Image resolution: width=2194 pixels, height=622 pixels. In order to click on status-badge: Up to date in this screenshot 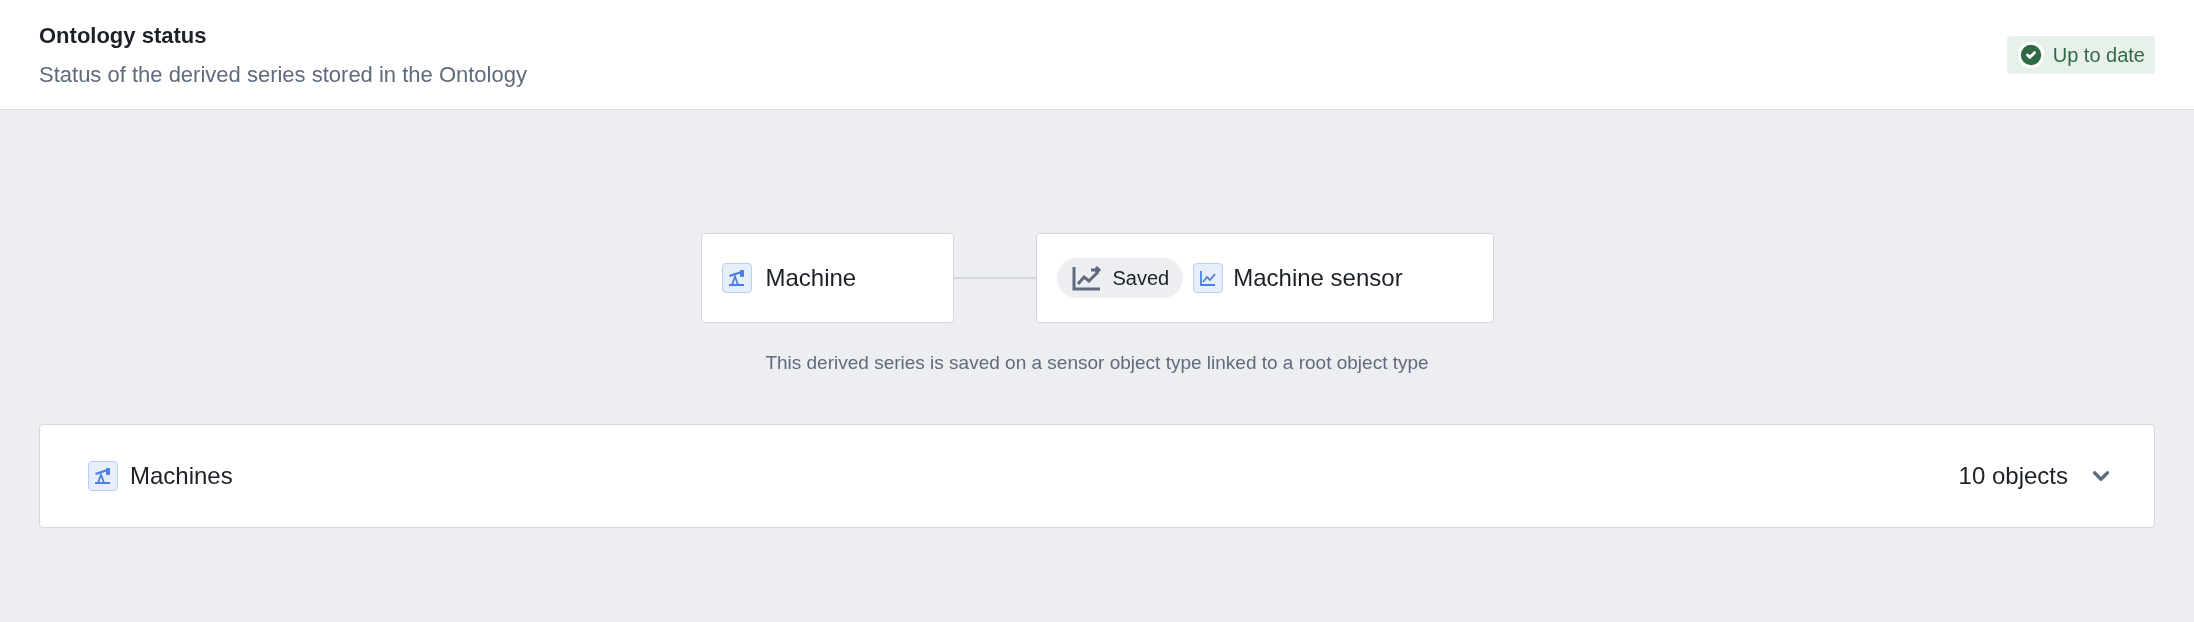, I will do `click(2080, 54)`.